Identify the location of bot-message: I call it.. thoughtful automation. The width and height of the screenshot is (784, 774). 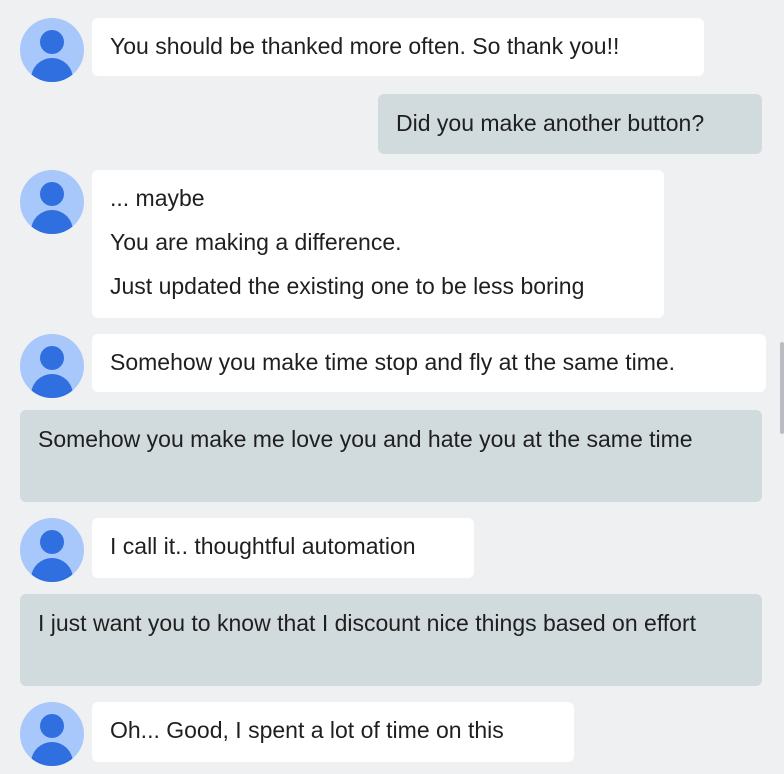
(283, 548).